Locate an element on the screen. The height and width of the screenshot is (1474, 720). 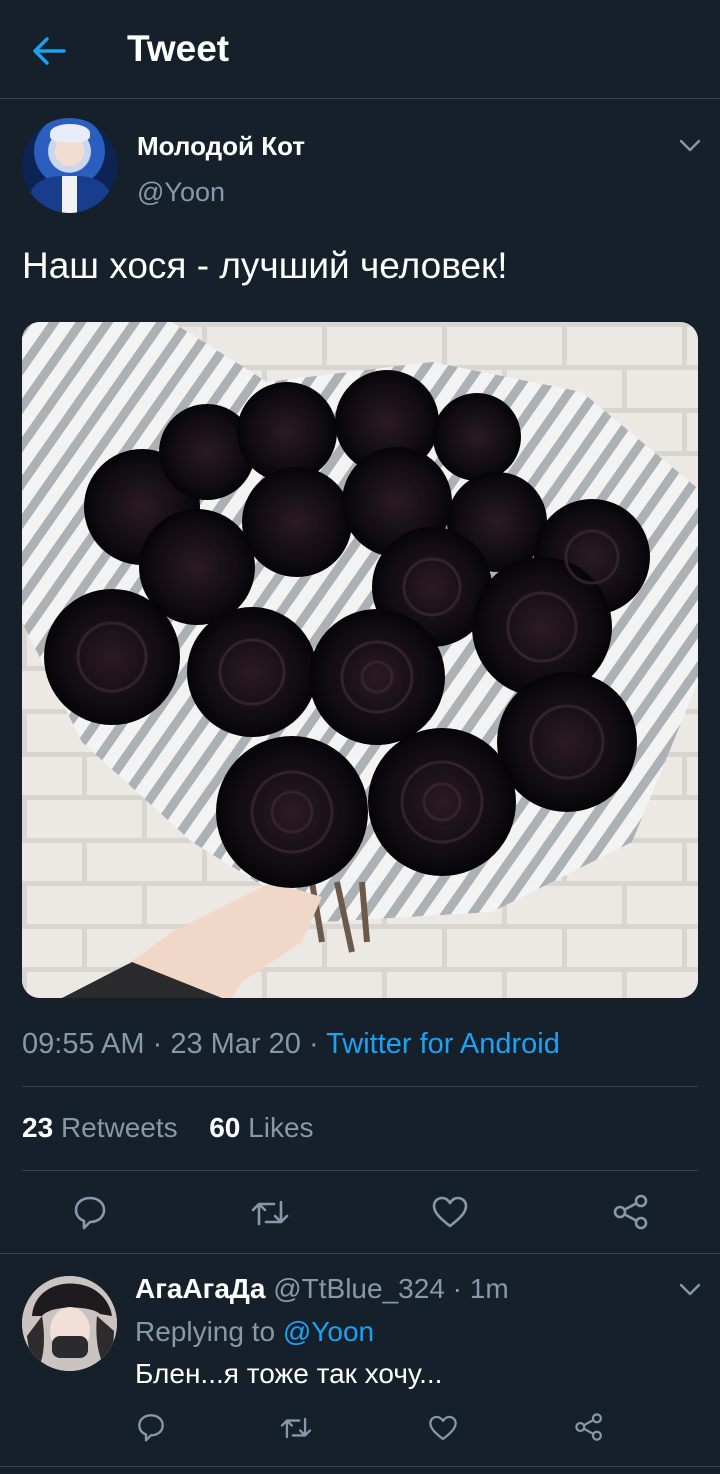
retweets-count: 23 is located at coordinates (38, 1127).